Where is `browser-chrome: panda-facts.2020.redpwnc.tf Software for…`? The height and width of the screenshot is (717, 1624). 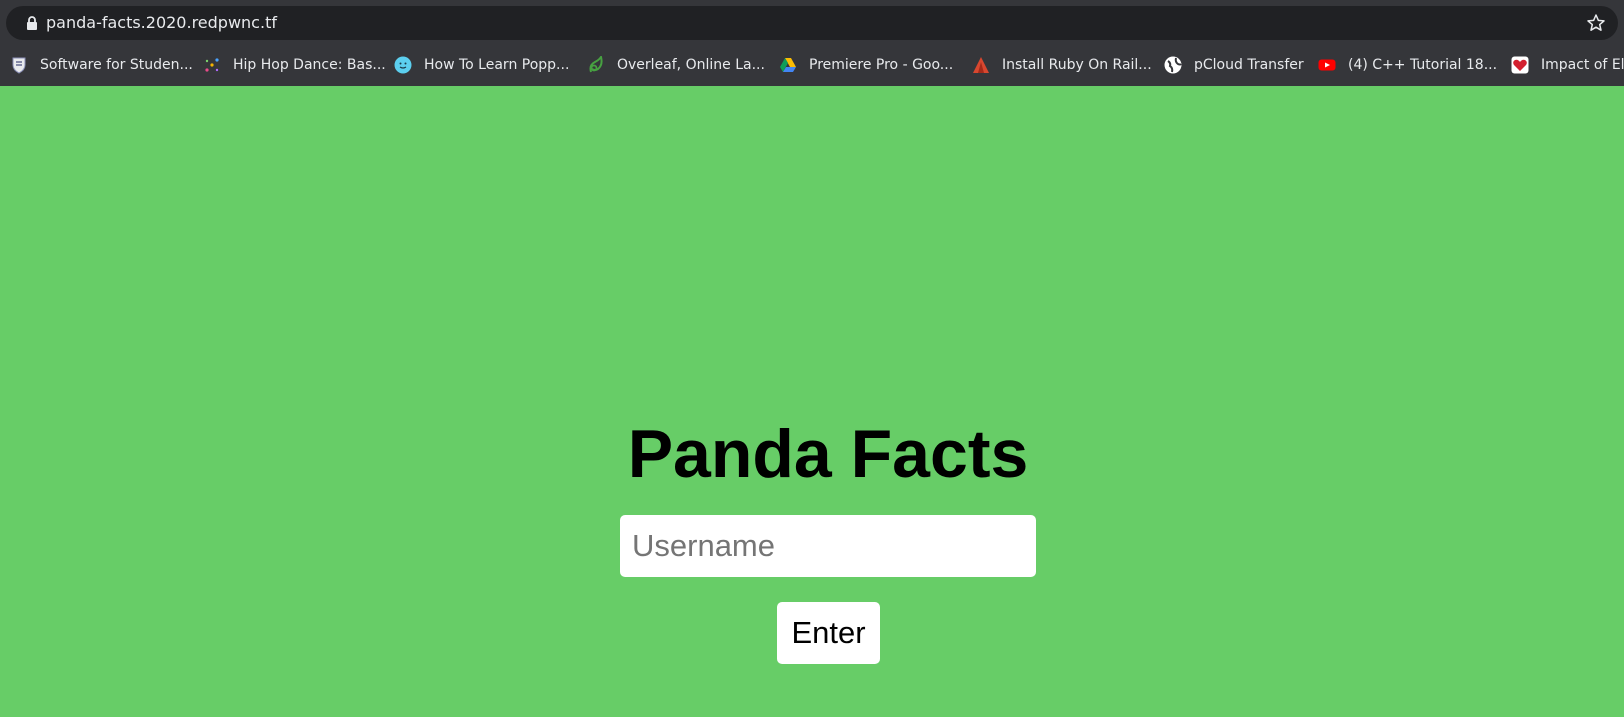
browser-chrome: panda-facts.2020.redpwnc.tf Software for… is located at coordinates (812, 43).